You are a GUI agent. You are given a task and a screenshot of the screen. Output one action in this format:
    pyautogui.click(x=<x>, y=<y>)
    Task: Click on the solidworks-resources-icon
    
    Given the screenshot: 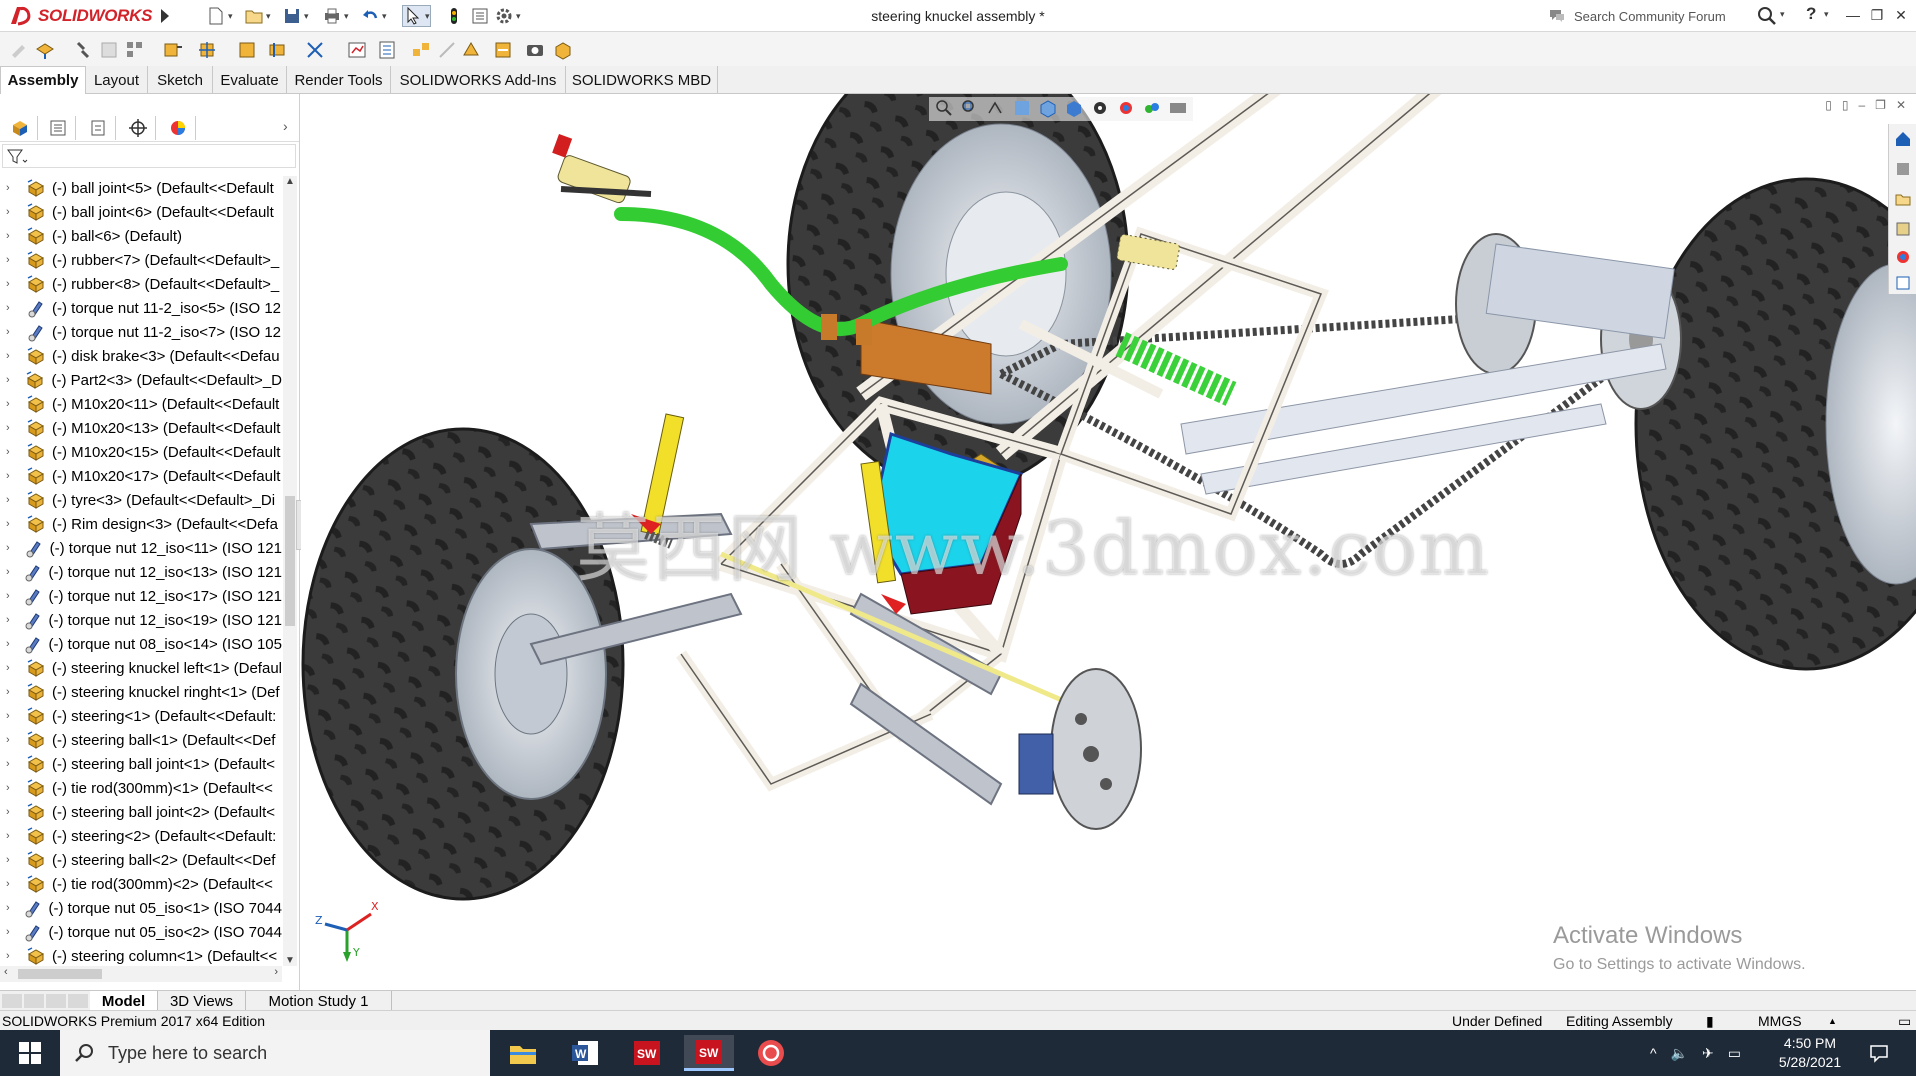 What is the action you would take?
    pyautogui.click(x=1903, y=139)
    